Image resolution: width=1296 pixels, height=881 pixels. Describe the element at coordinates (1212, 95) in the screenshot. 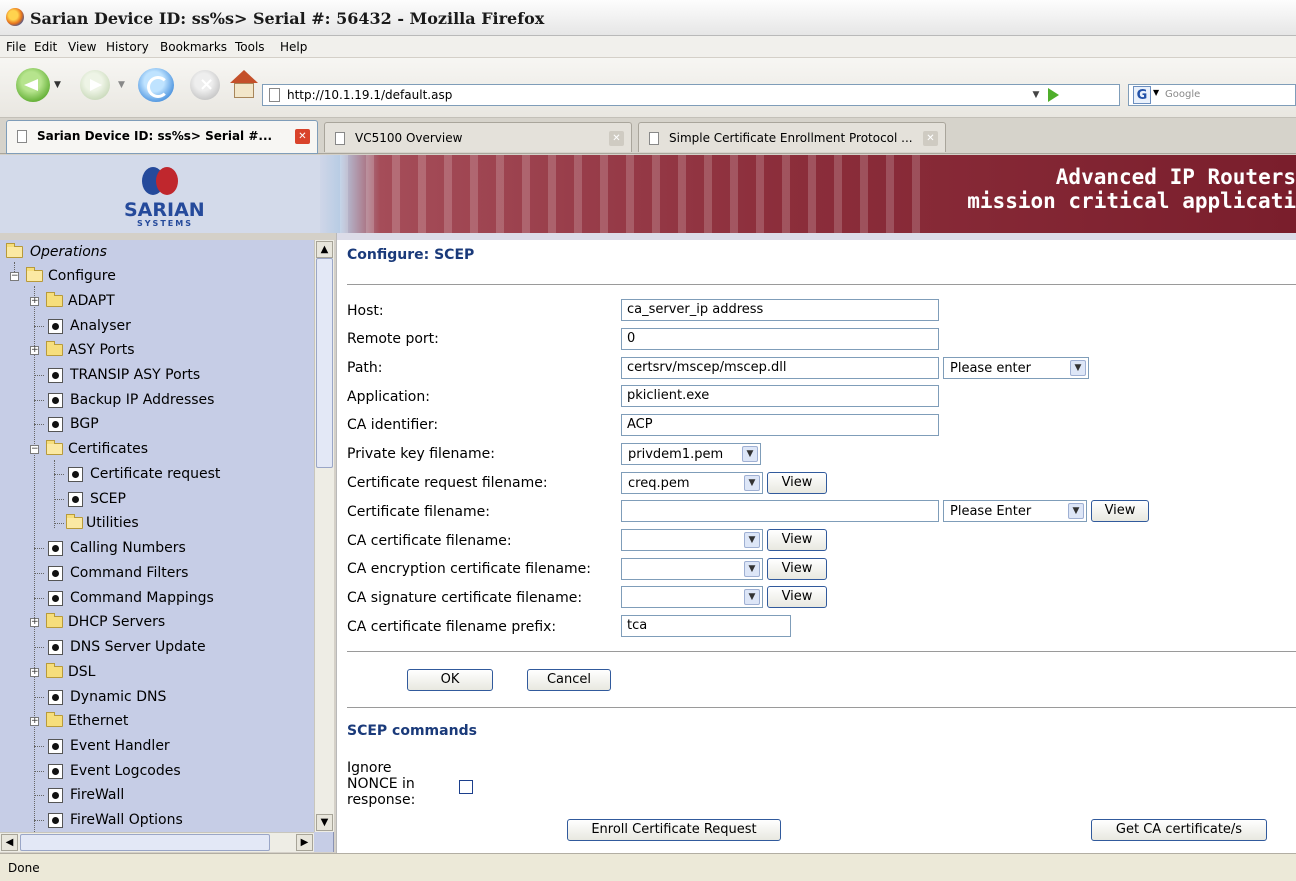

I see `search-box: G ▼ Google` at that location.